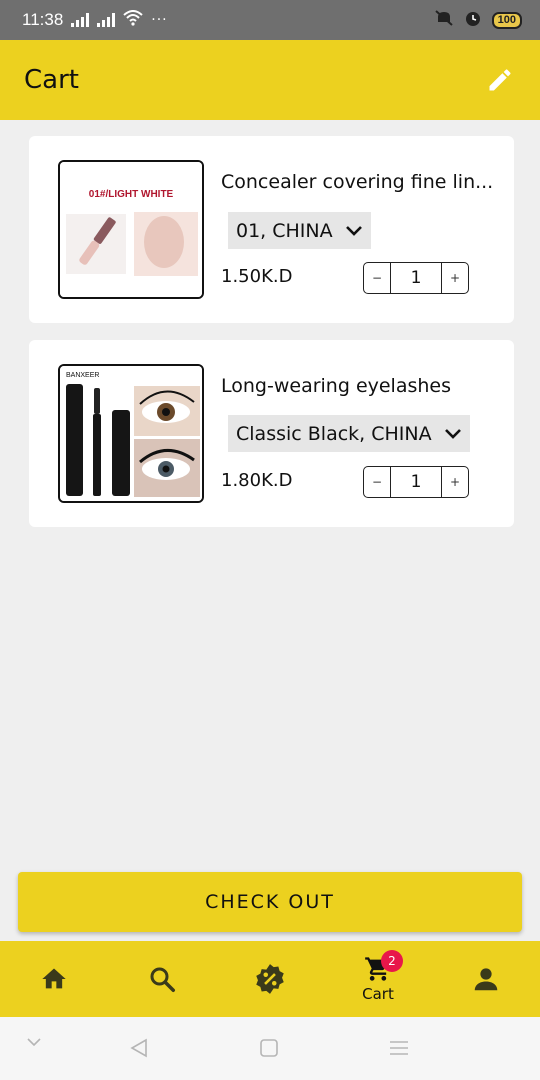 The width and height of the screenshot is (540, 1080). Describe the element at coordinates (131, 229) in the screenshot. I see `product-image: 01#/LIGHT WHITE` at that location.